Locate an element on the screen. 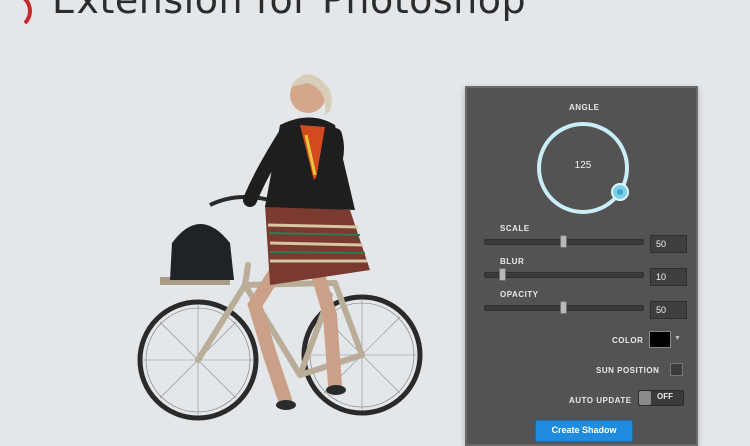 The image size is (750, 446). blur-label: BLUR is located at coordinates (512, 261).